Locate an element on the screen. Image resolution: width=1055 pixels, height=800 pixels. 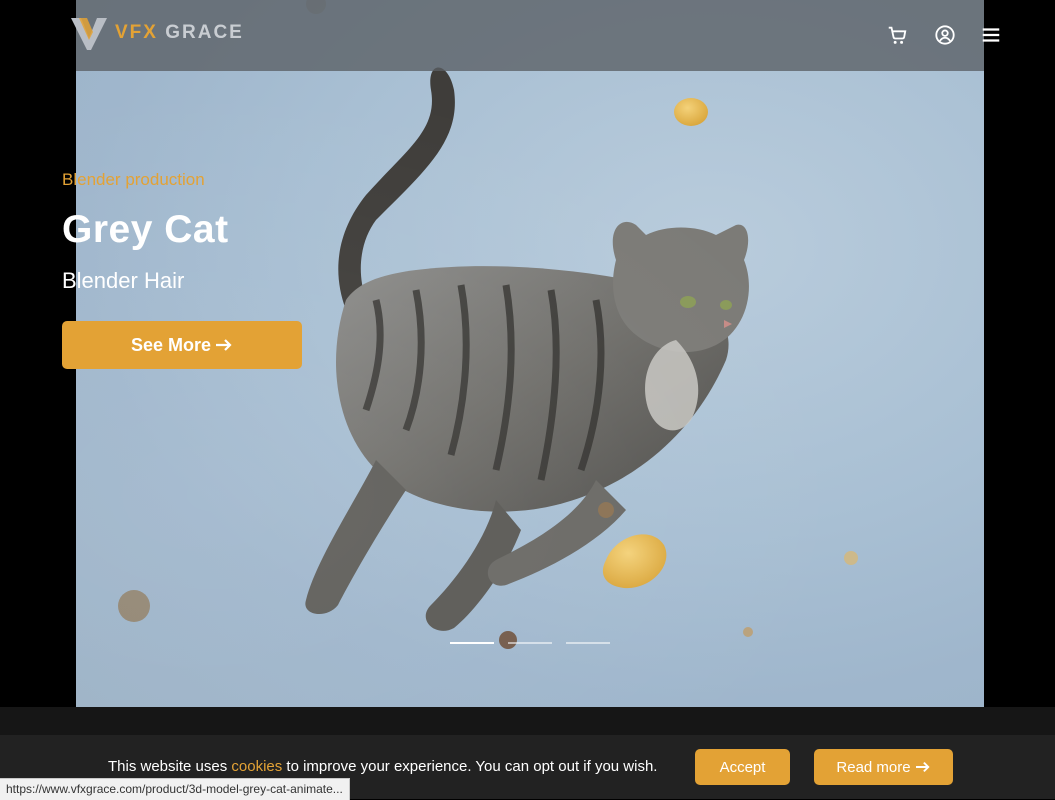
slide-caption: Blender production Grey Cat Blender Hair is located at coordinates (222, 232).